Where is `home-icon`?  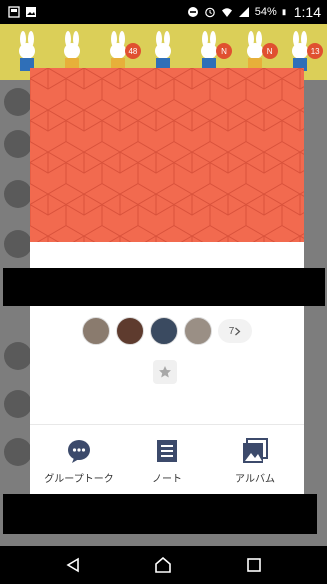 home-icon is located at coordinates (163, 565).